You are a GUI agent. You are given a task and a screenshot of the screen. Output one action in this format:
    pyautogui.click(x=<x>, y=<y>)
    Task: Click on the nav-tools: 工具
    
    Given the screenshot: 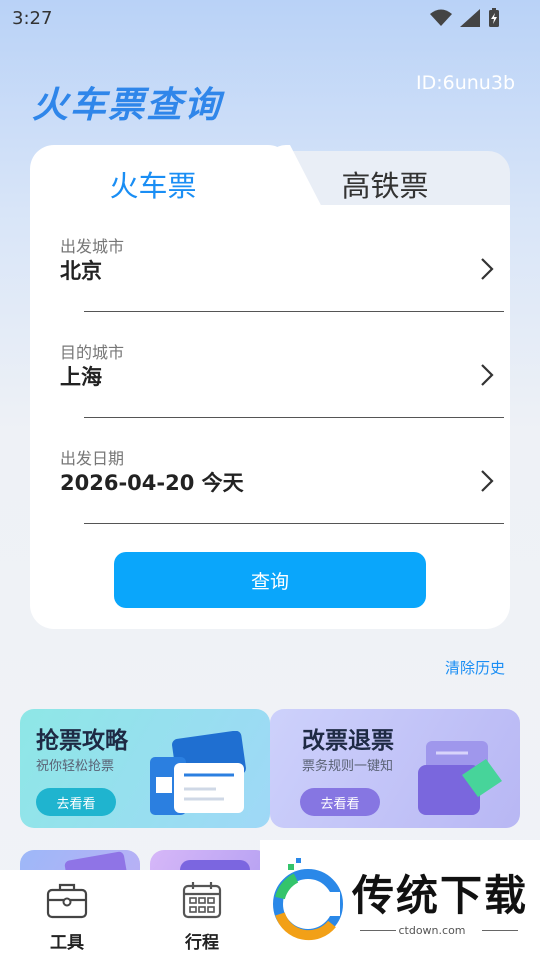 What is the action you would take?
    pyautogui.click(x=67, y=916)
    